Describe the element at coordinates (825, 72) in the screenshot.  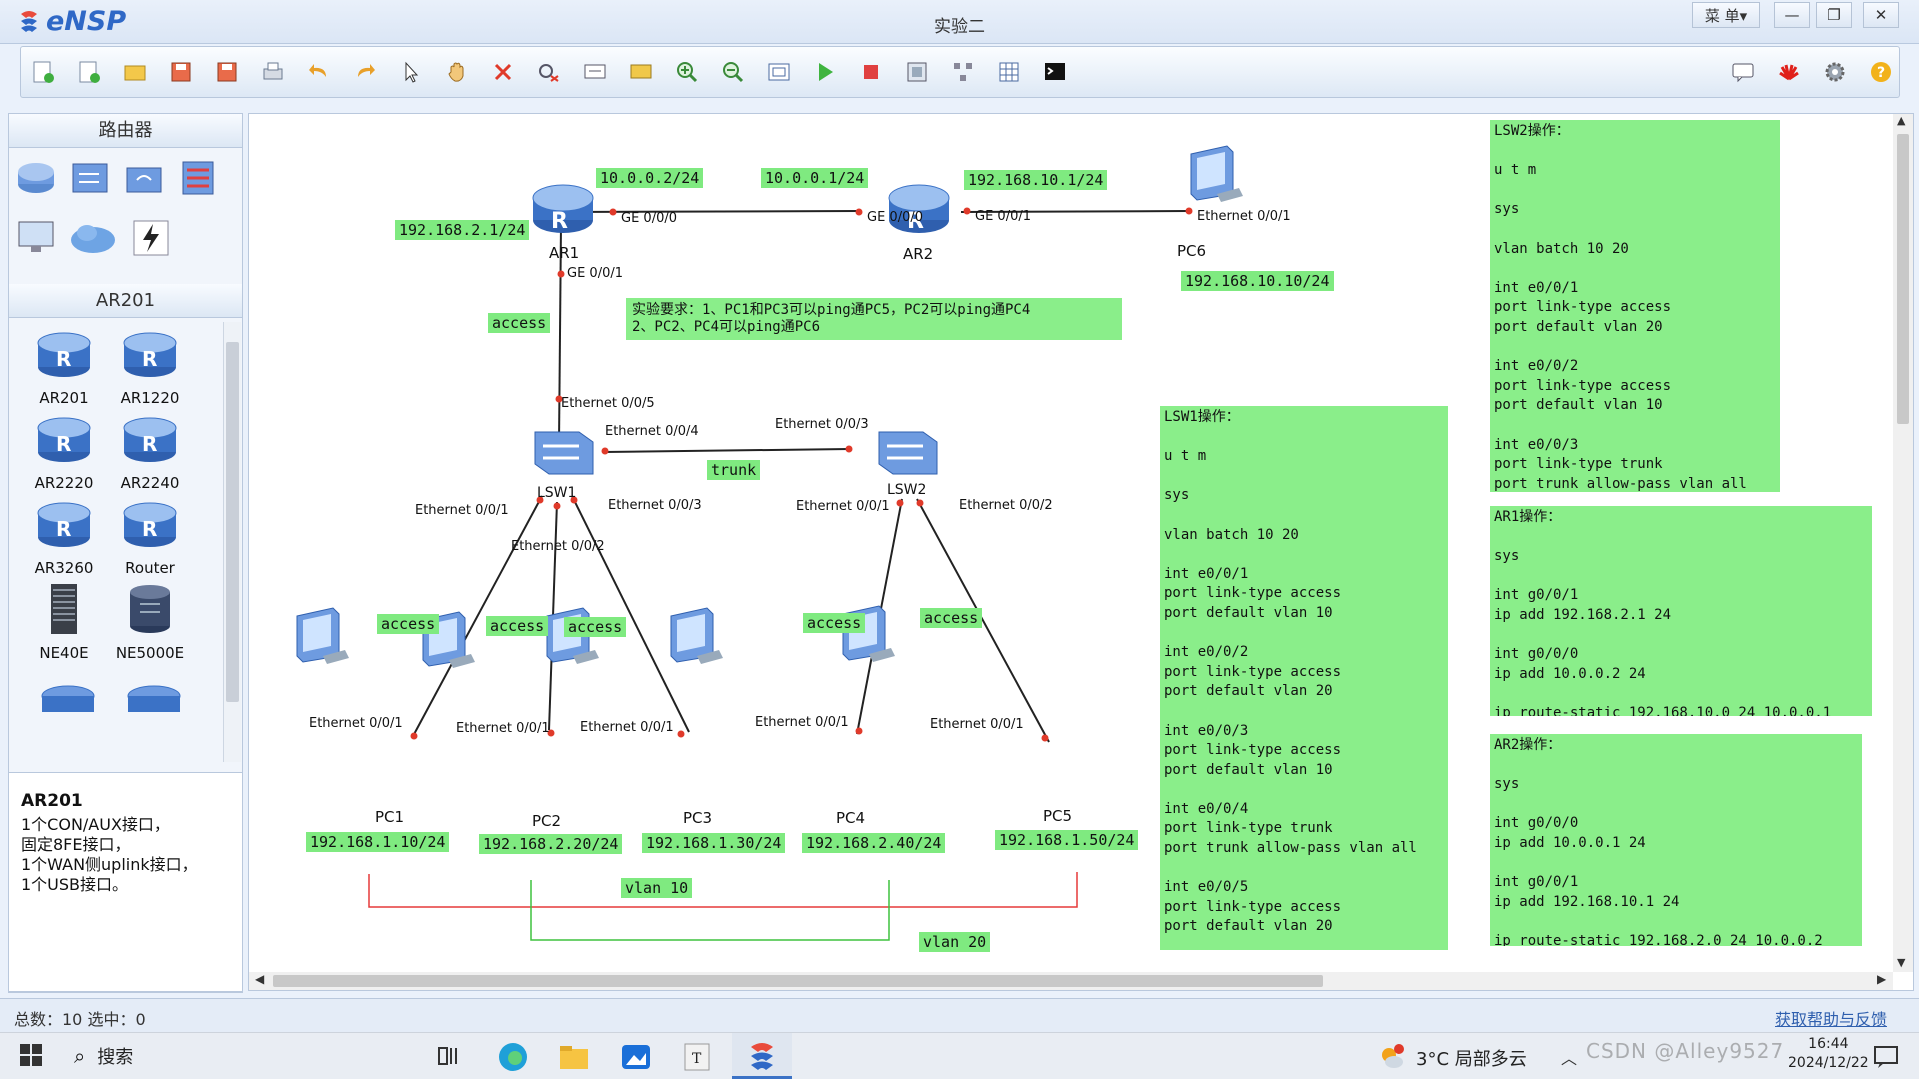
I see `start-device-button` at that location.